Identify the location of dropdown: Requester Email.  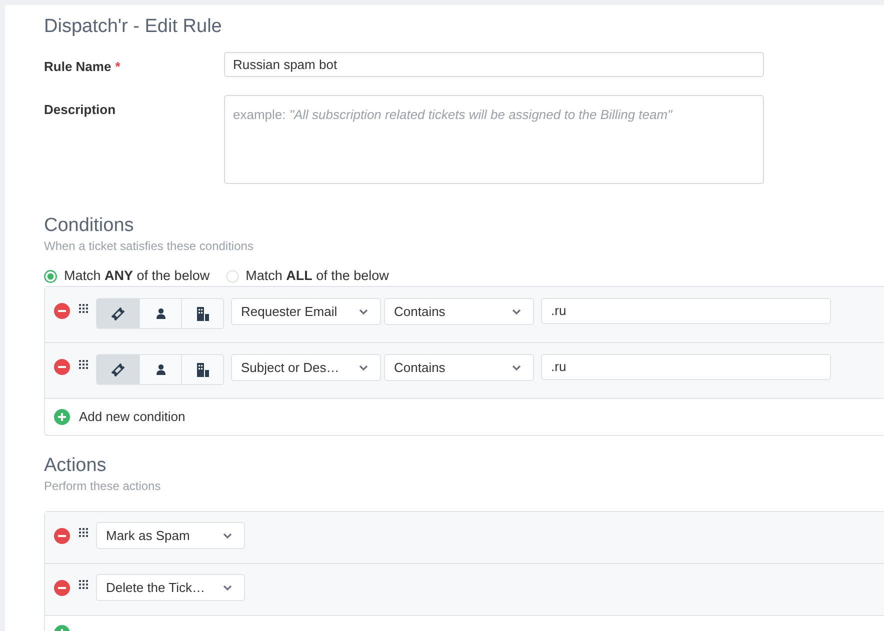
(306, 311).